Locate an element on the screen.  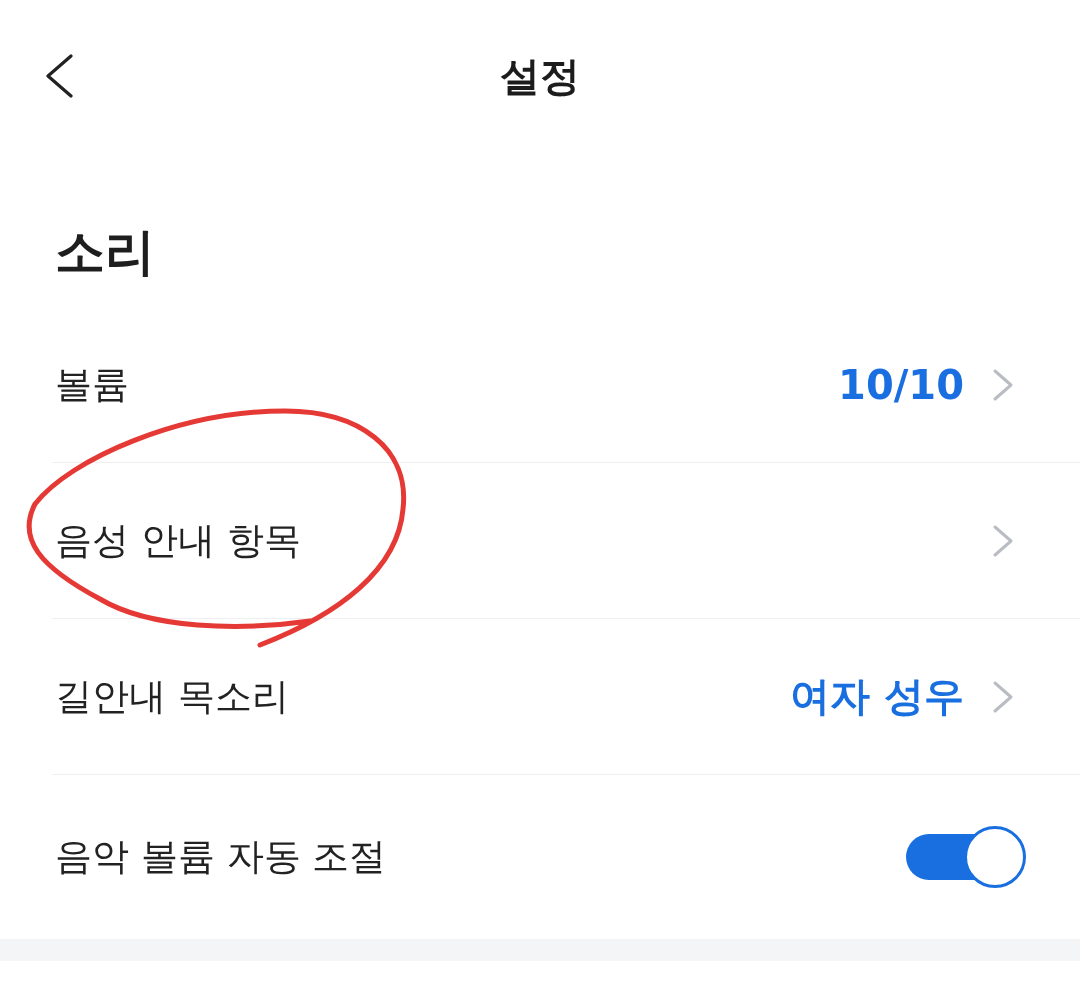
setting-label: 길안내 목소리 is located at coordinates (172, 696).